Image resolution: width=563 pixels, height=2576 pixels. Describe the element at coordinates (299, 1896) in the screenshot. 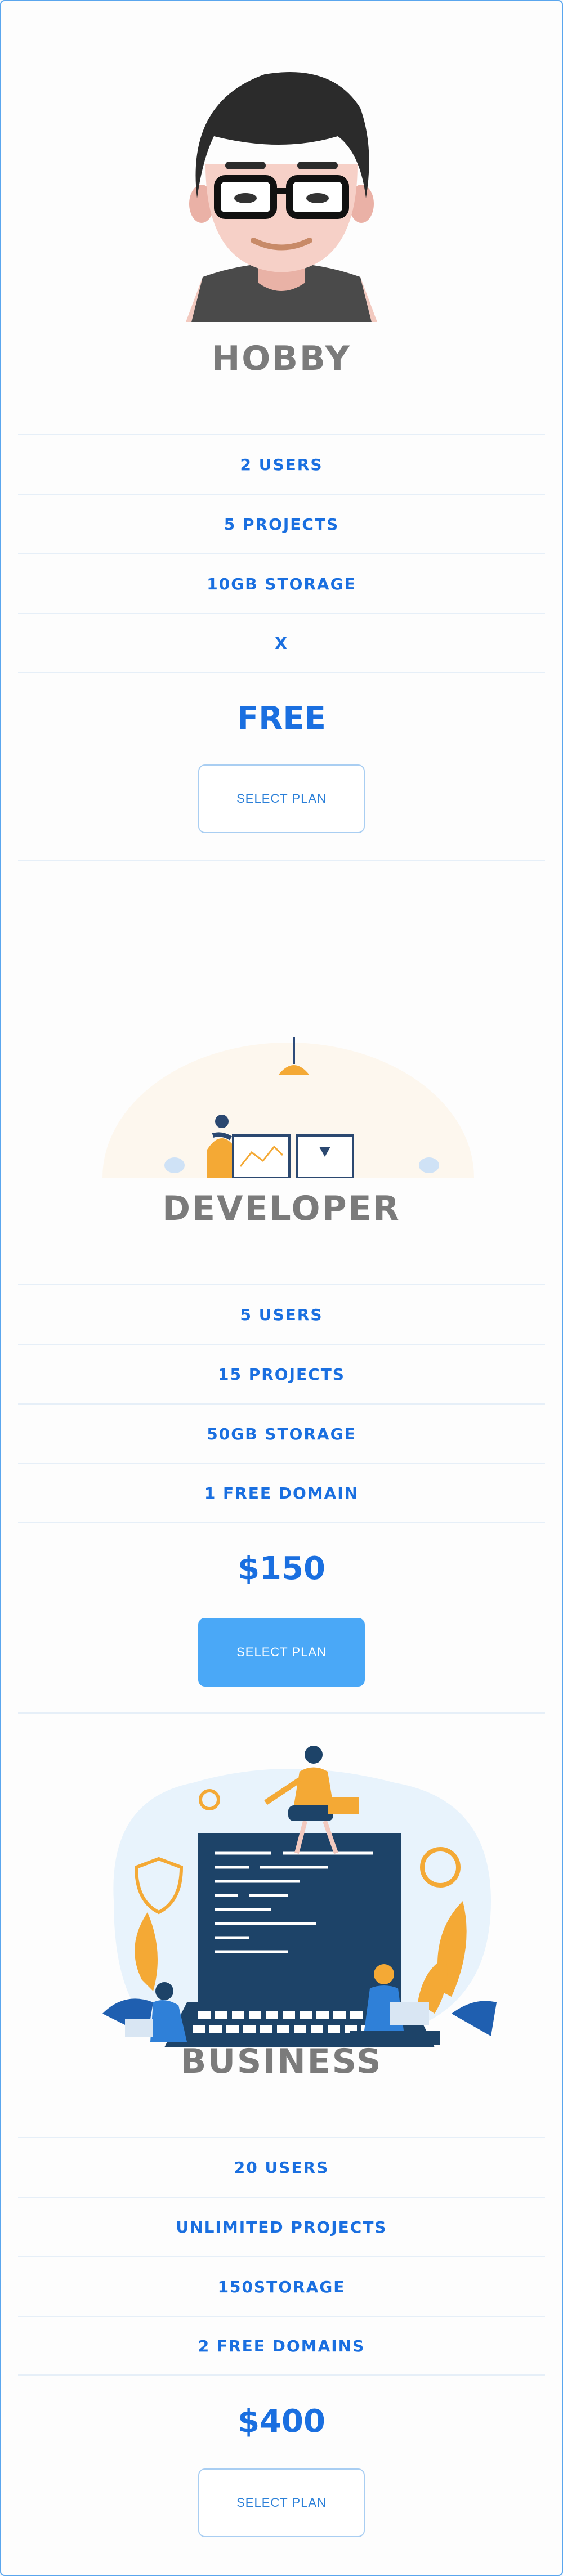

I see `business-illustration` at that location.